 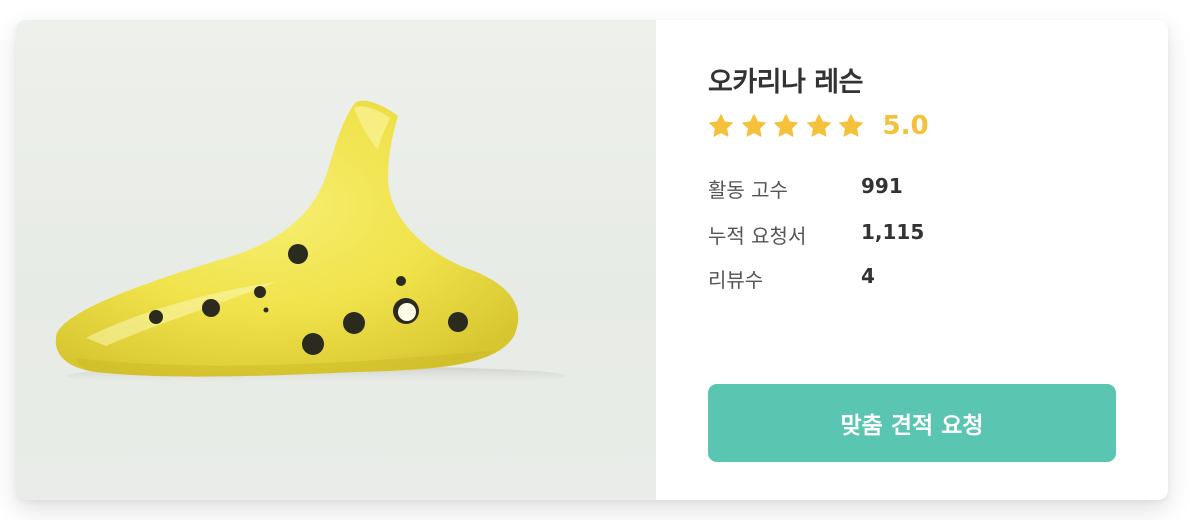 I want to click on stat-value: 1,115, so click(x=893, y=232).